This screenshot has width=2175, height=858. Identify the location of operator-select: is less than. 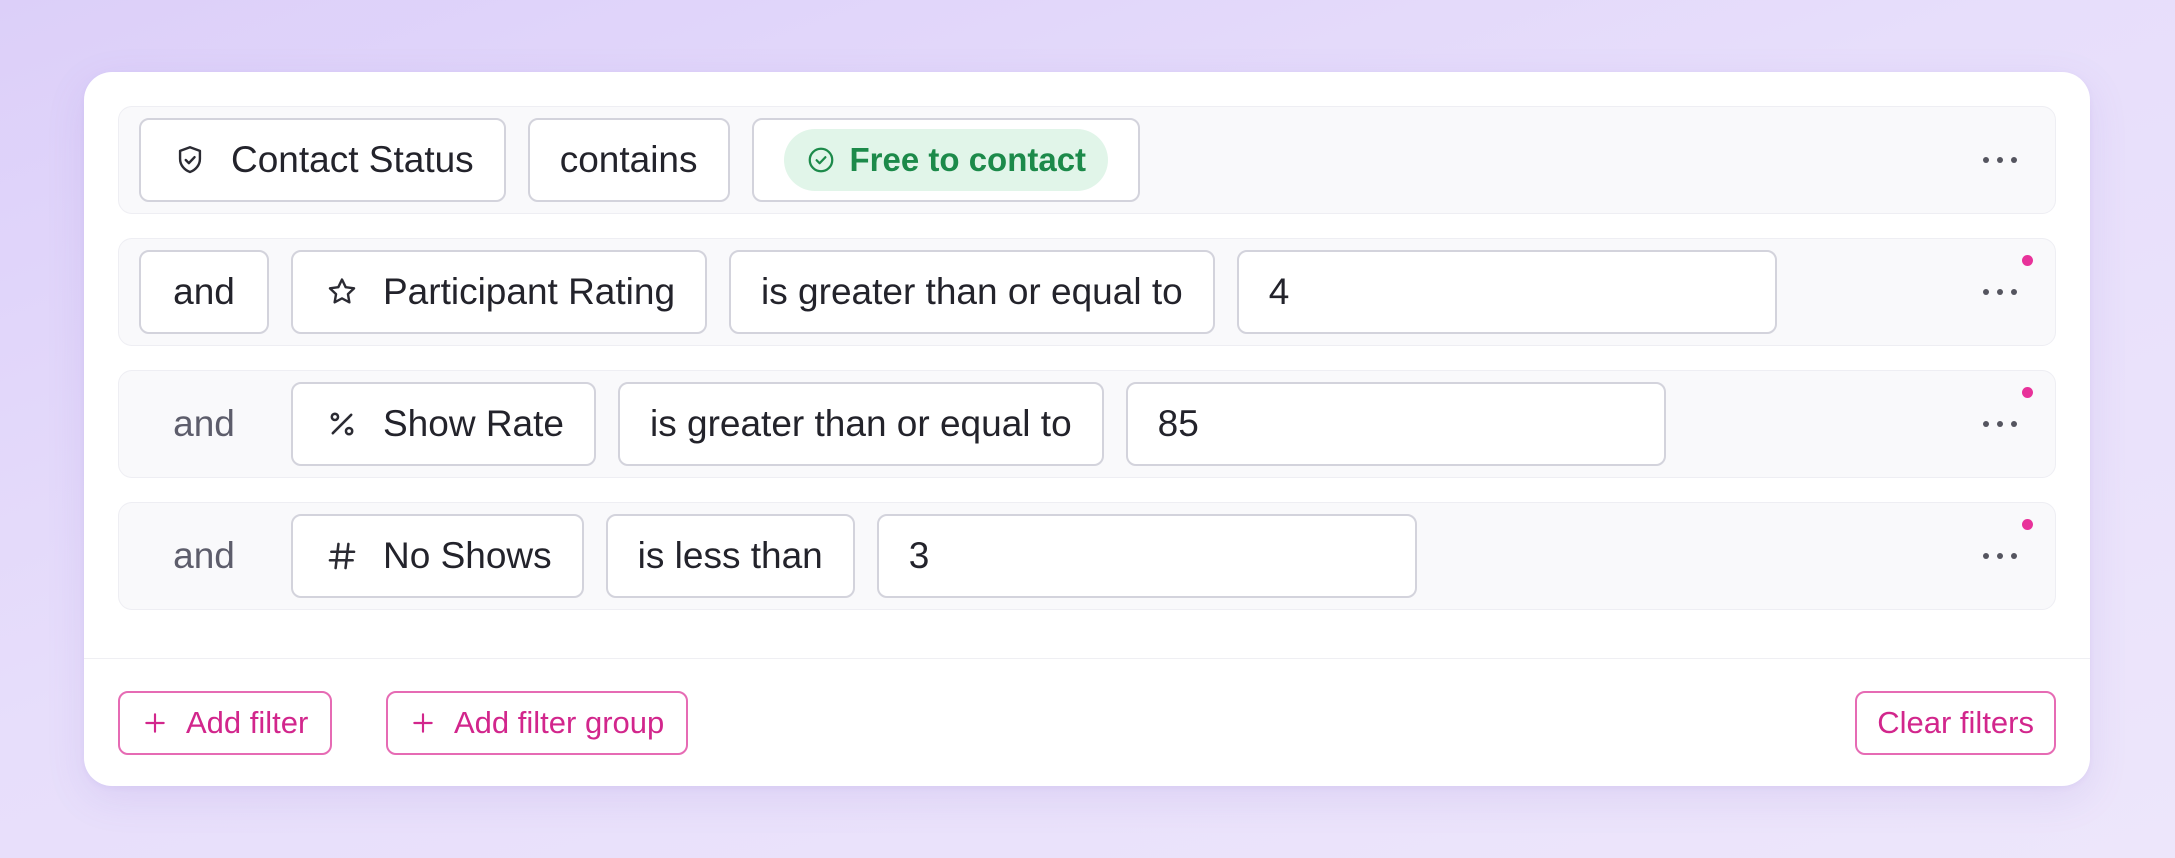
(730, 556).